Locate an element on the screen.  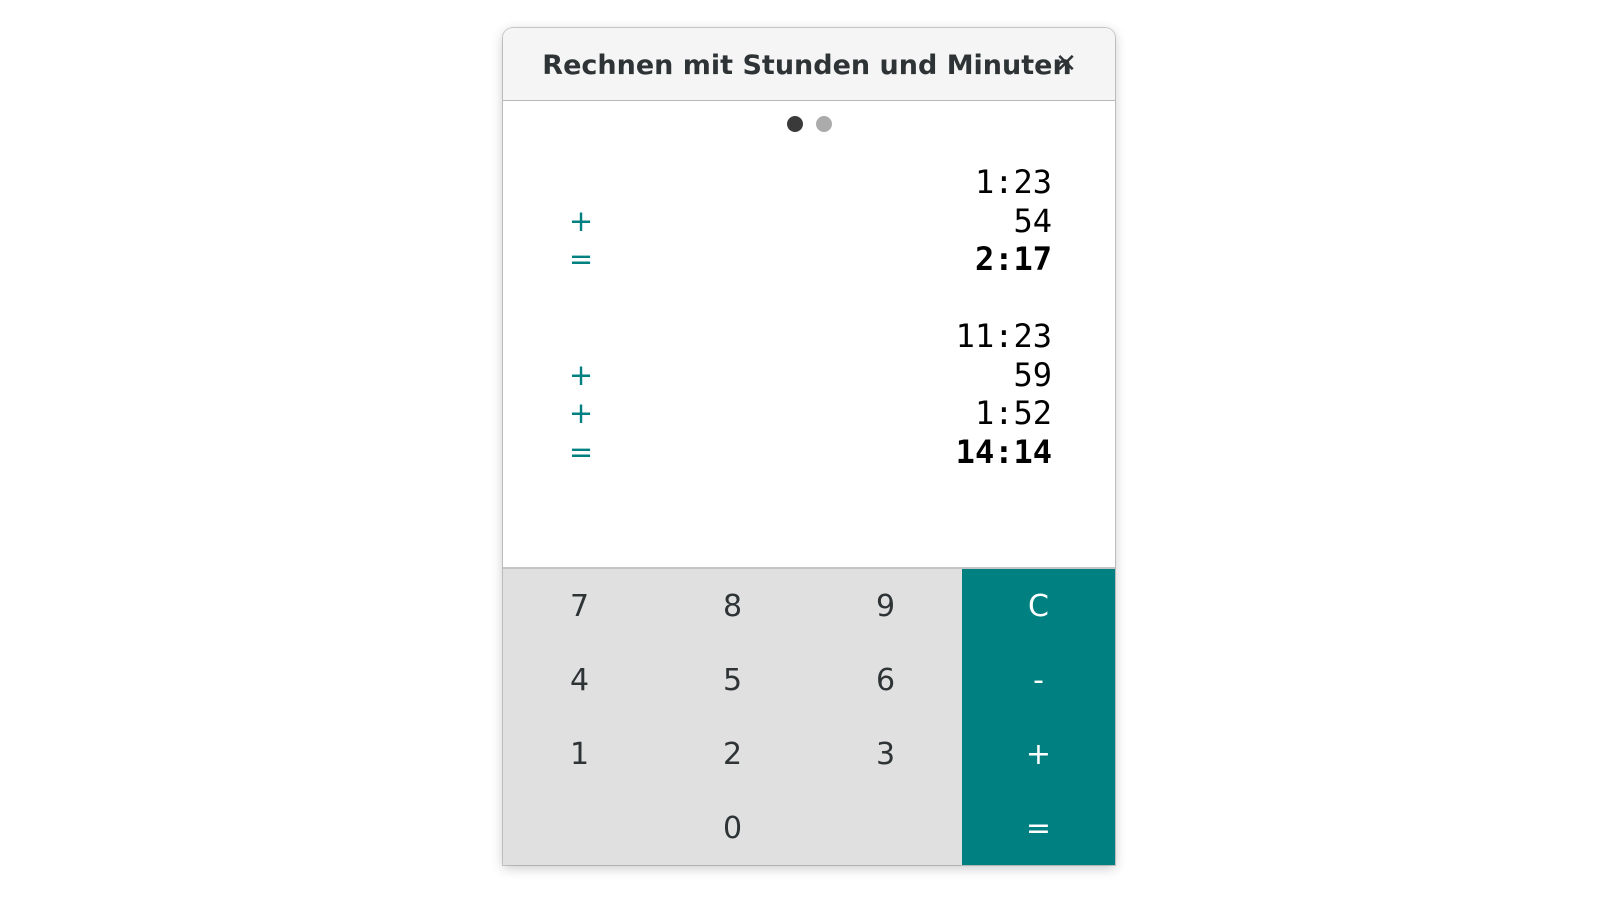
calc-line: + 54 is located at coordinates (809, 221).